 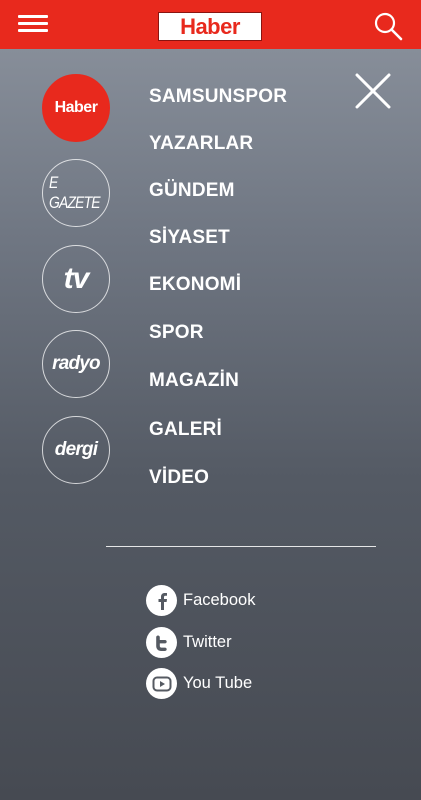 I want to click on section-radyo-button: radyo, so click(x=76, y=364).